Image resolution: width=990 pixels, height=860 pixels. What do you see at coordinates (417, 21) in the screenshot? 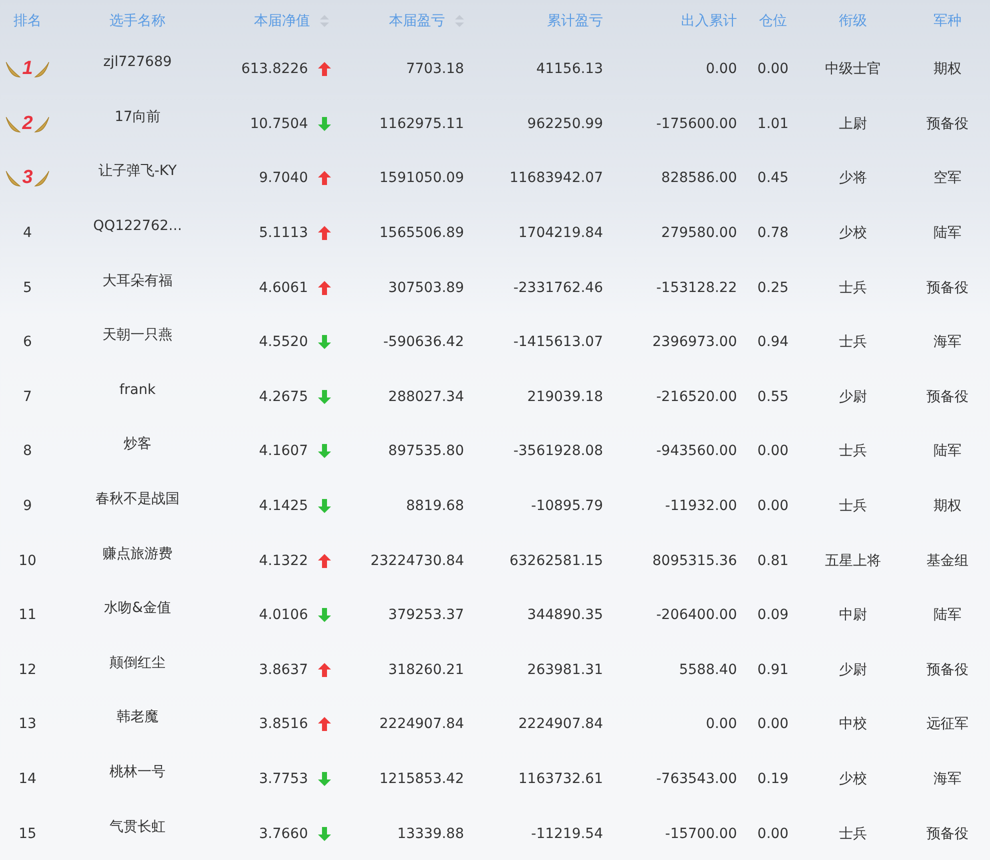
I see `column-header: 本届盈亏` at bounding box center [417, 21].